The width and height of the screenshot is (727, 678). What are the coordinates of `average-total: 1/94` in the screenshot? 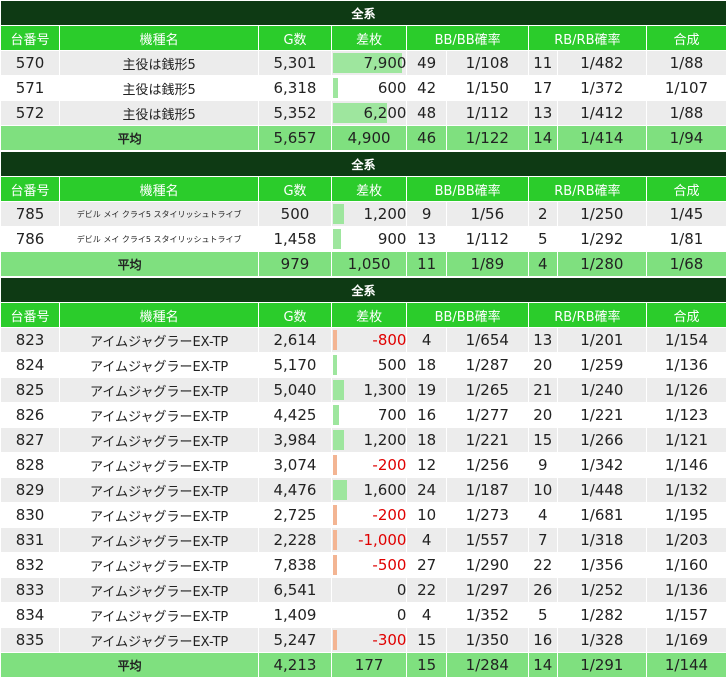 It's located at (686, 138).